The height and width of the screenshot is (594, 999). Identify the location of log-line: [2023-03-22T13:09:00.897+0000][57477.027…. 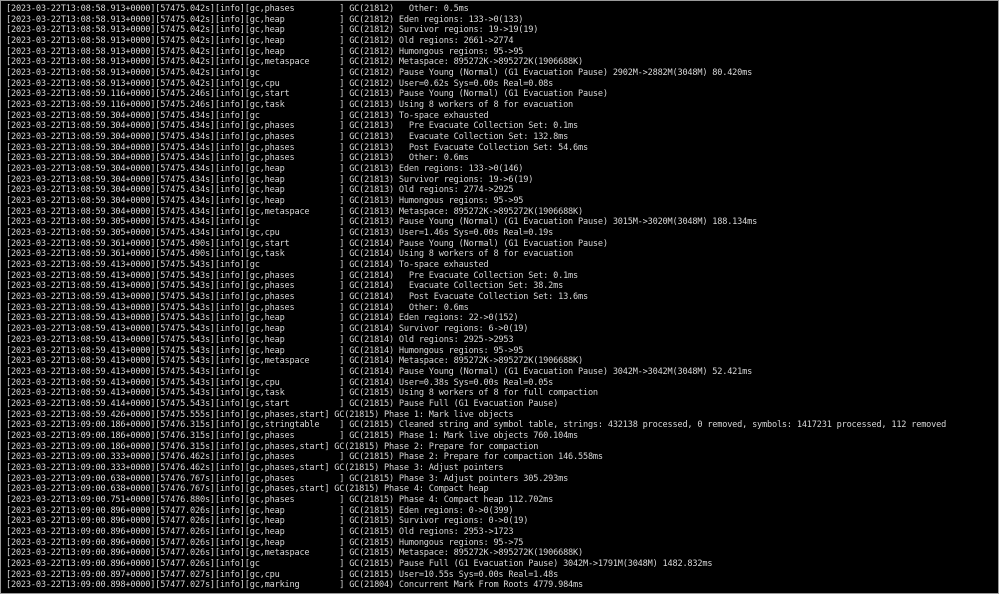
(282, 574).